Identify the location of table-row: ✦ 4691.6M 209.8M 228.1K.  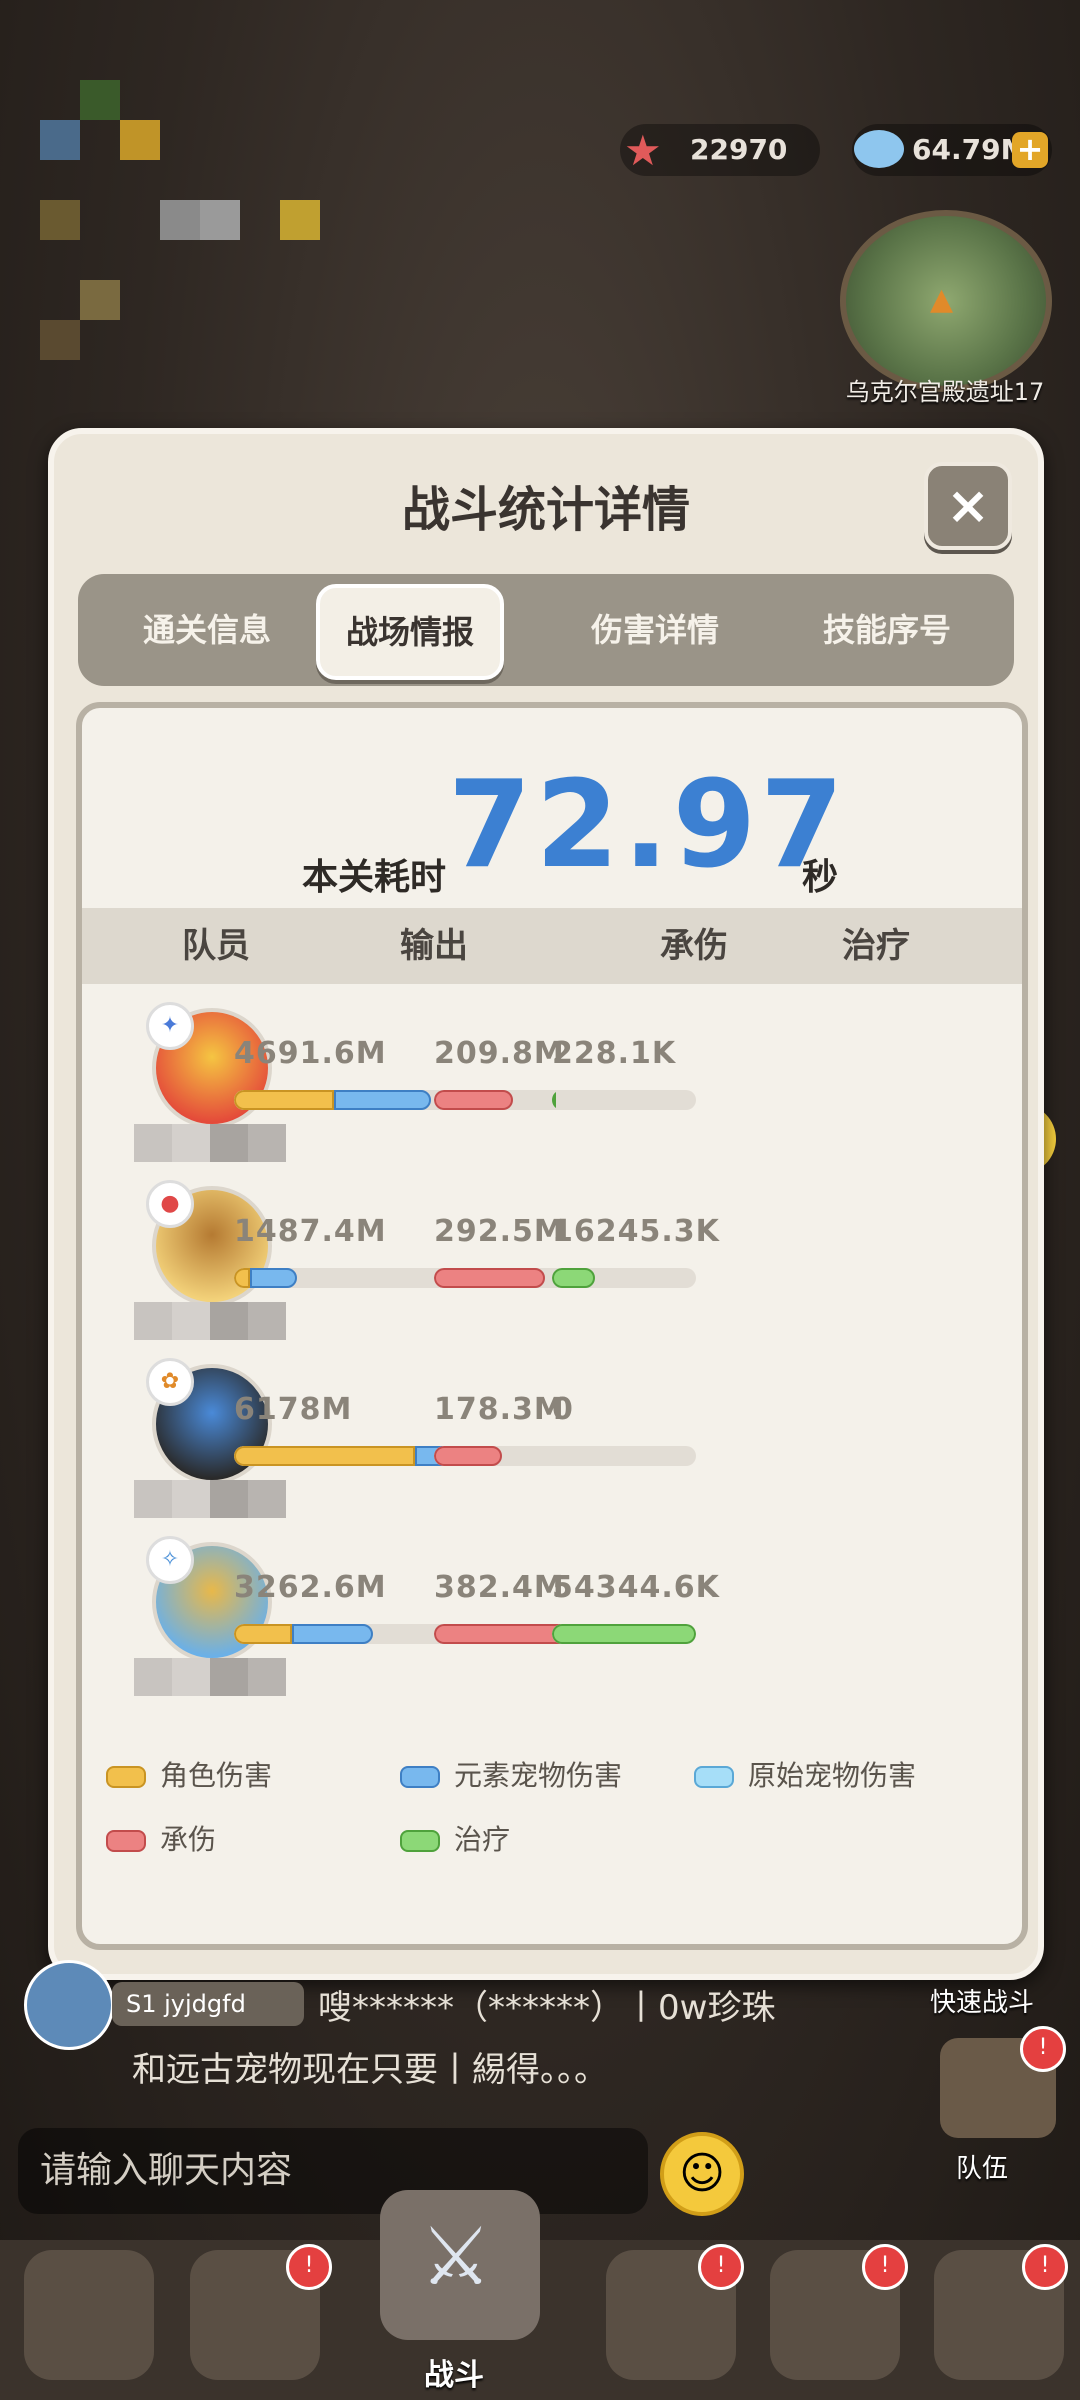
(552, 1087).